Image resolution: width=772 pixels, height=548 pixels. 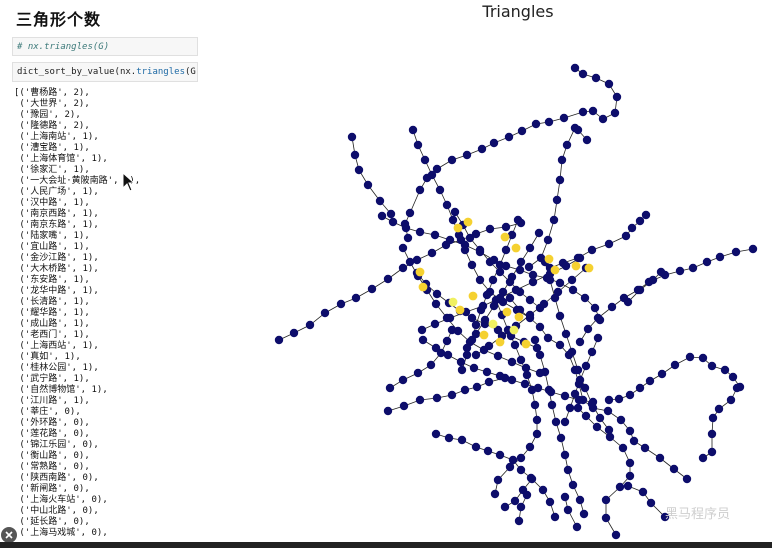 What do you see at coordinates (518, 11) in the screenshot?
I see `plot-title: Triangles` at bounding box center [518, 11].